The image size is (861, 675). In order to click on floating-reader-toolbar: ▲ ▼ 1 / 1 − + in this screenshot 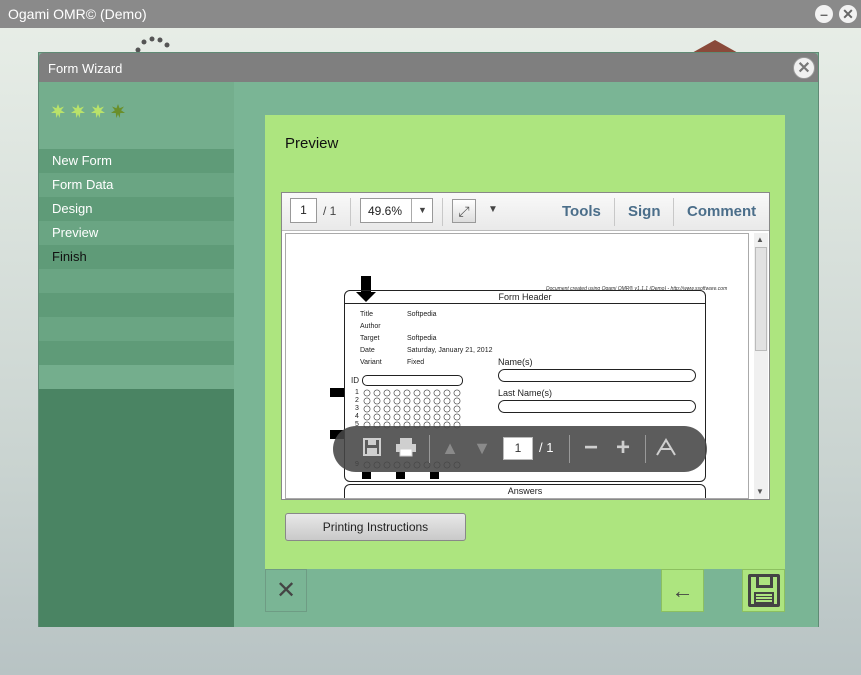, I will do `click(520, 449)`.